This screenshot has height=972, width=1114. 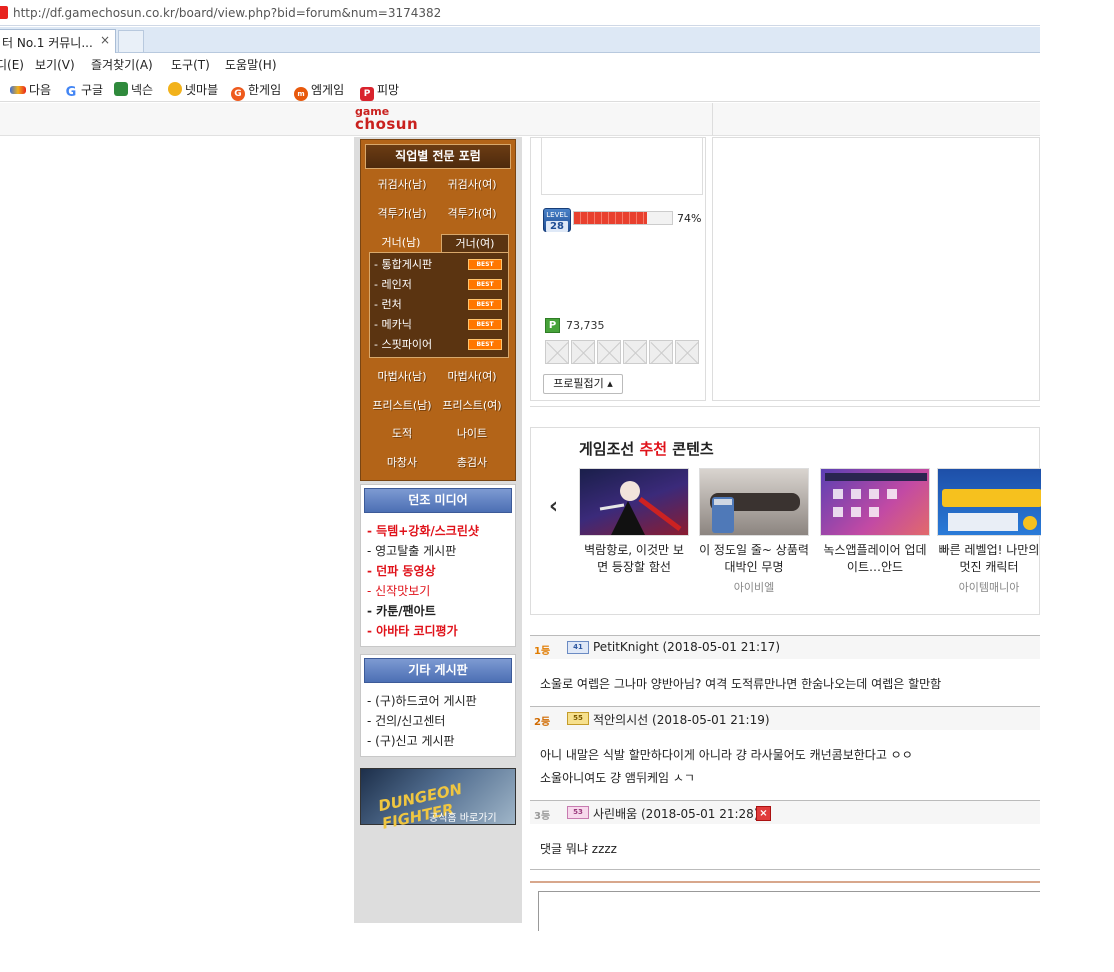 I want to click on content-card: 녹스앱플레이어 업데이트…안드, so click(x=875, y=523).